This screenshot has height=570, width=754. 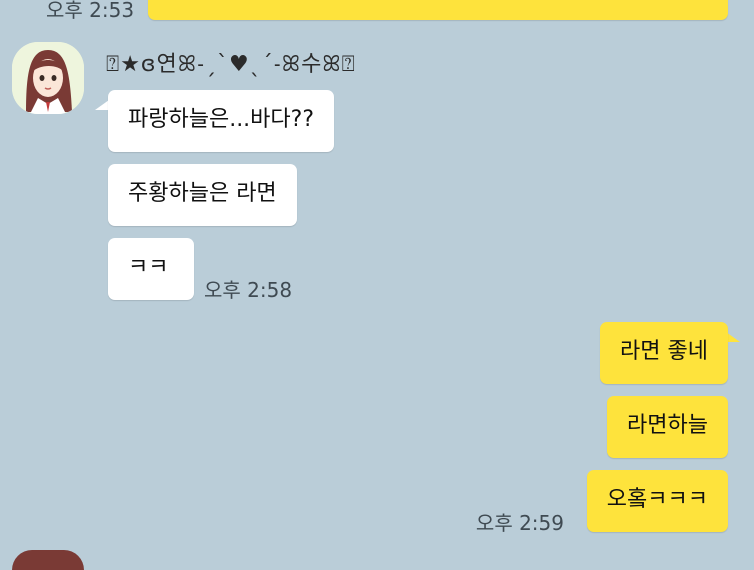 I want to click on incoming-message: 주황하늘은 라면, so click(x=202, y=195).